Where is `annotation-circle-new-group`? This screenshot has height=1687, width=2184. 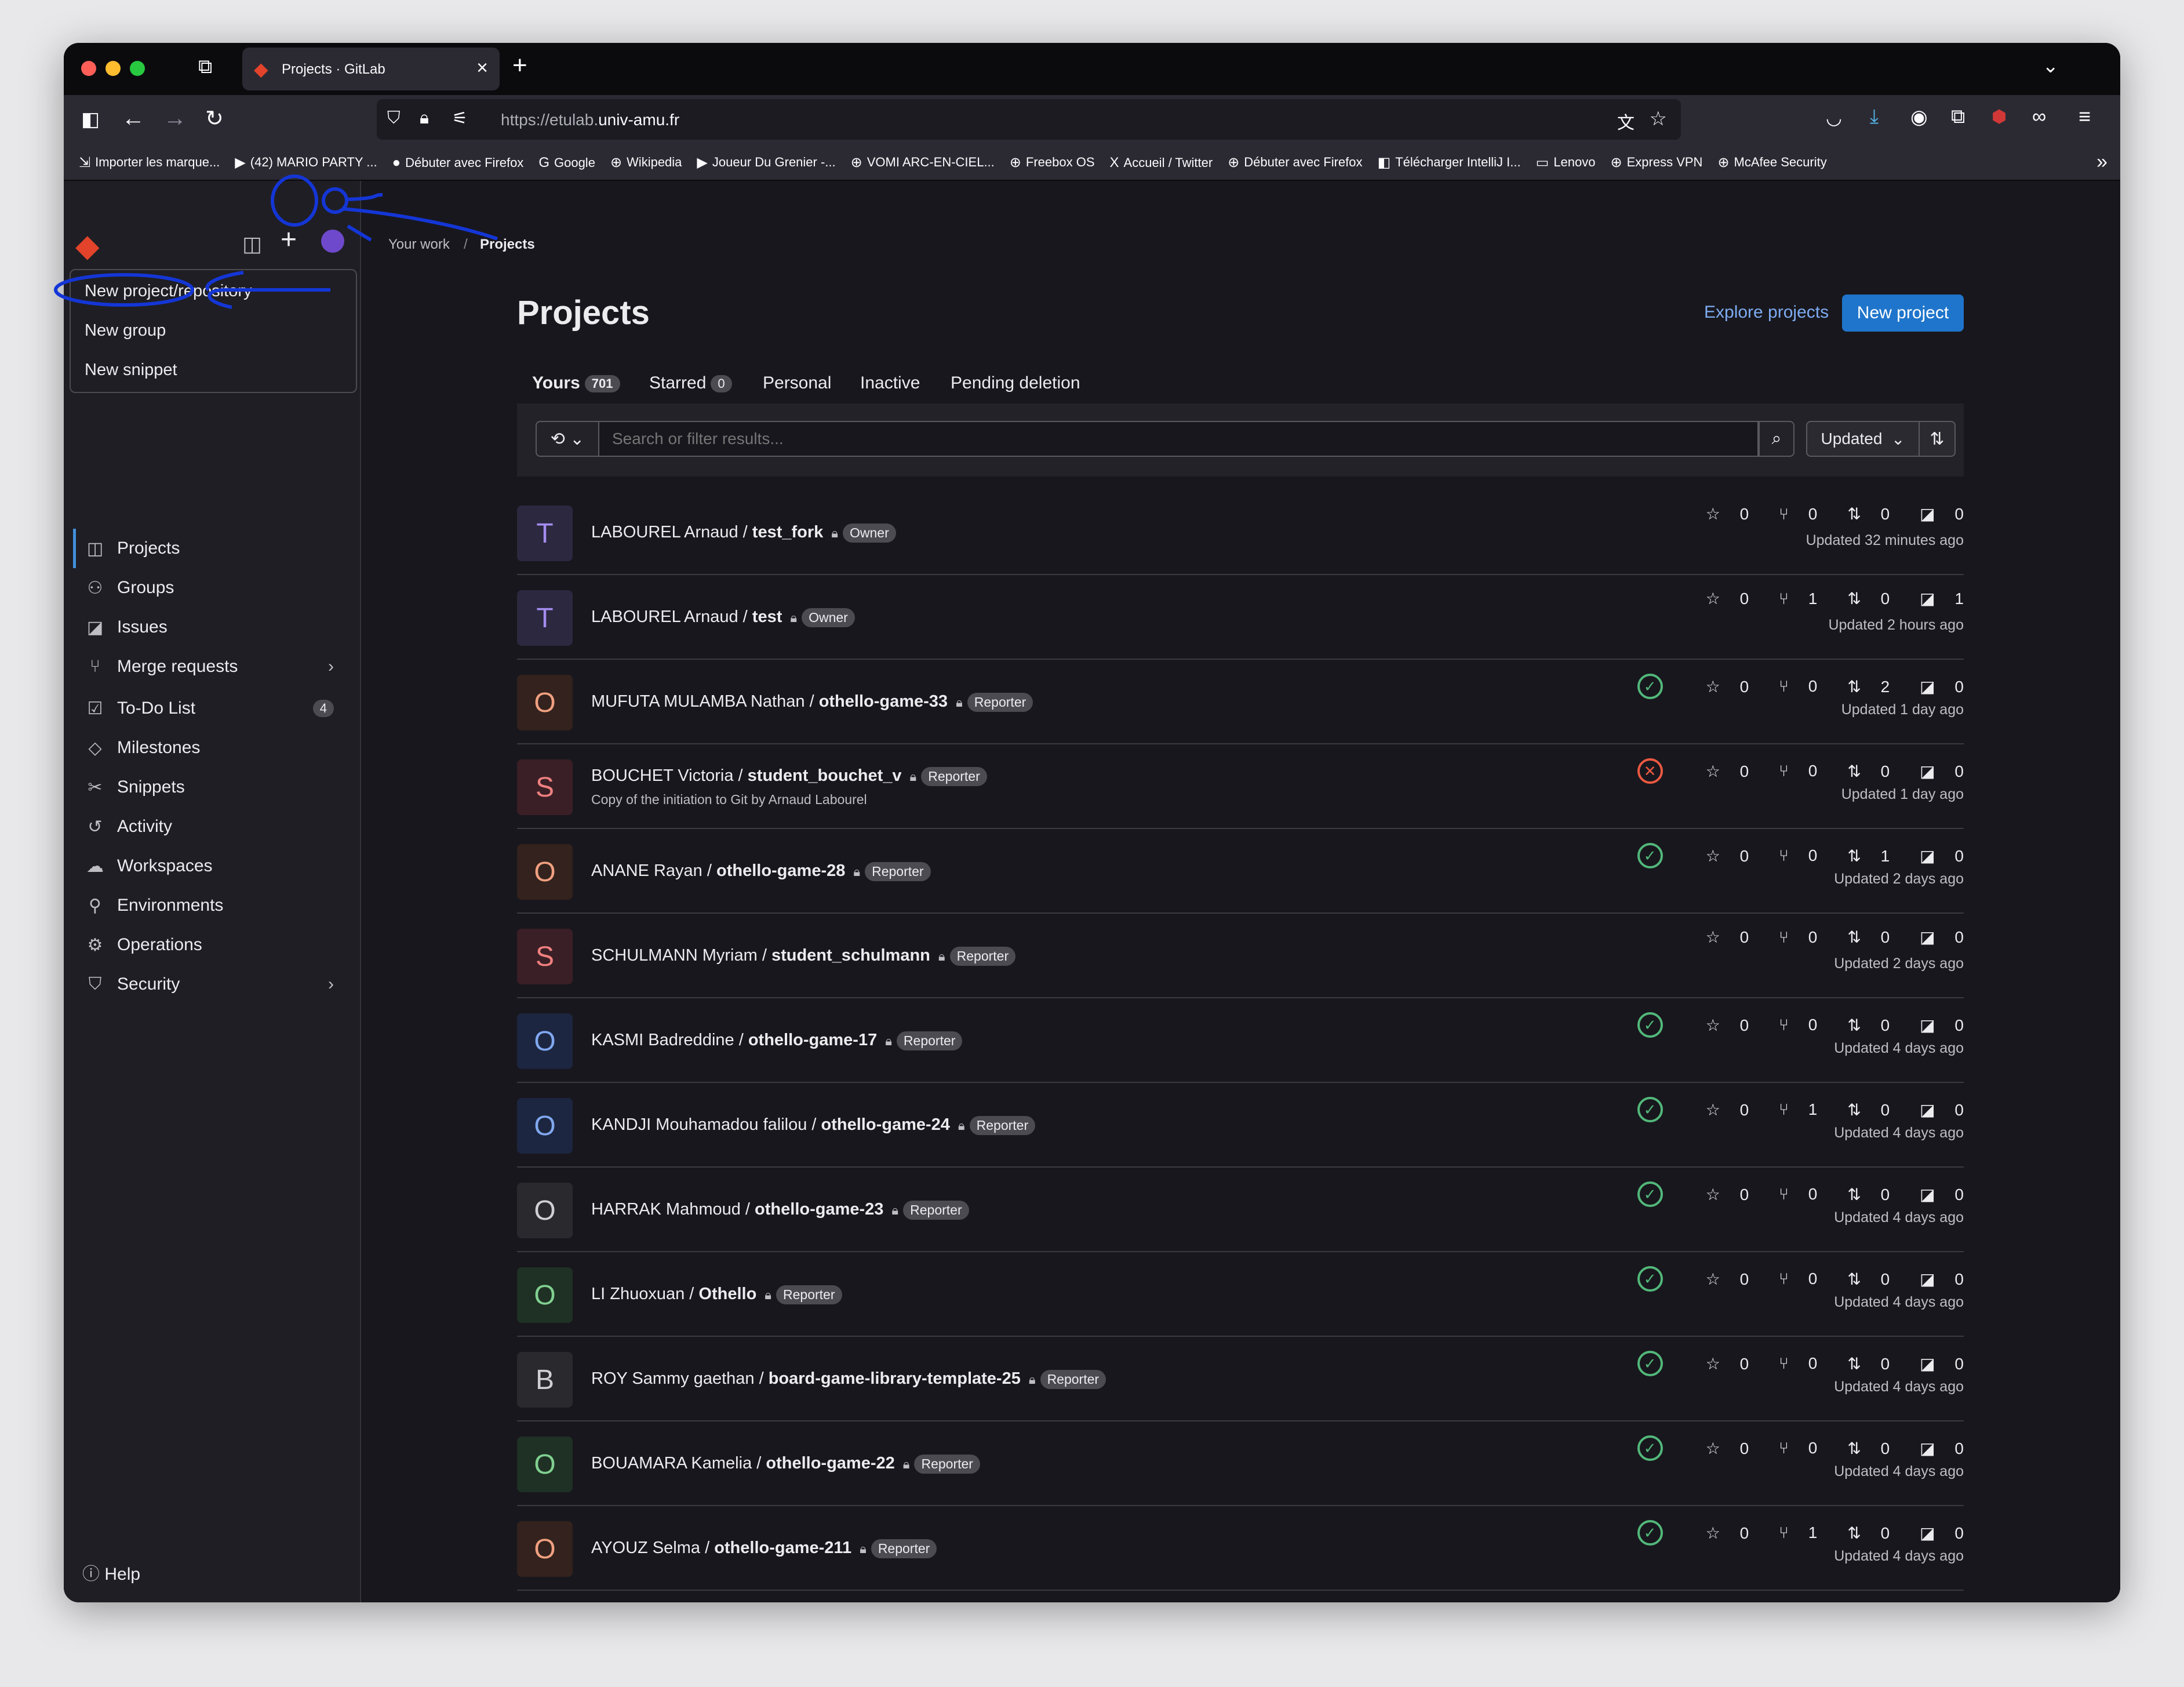
annotation-circle-new-group is located at coordinates (124, 290).